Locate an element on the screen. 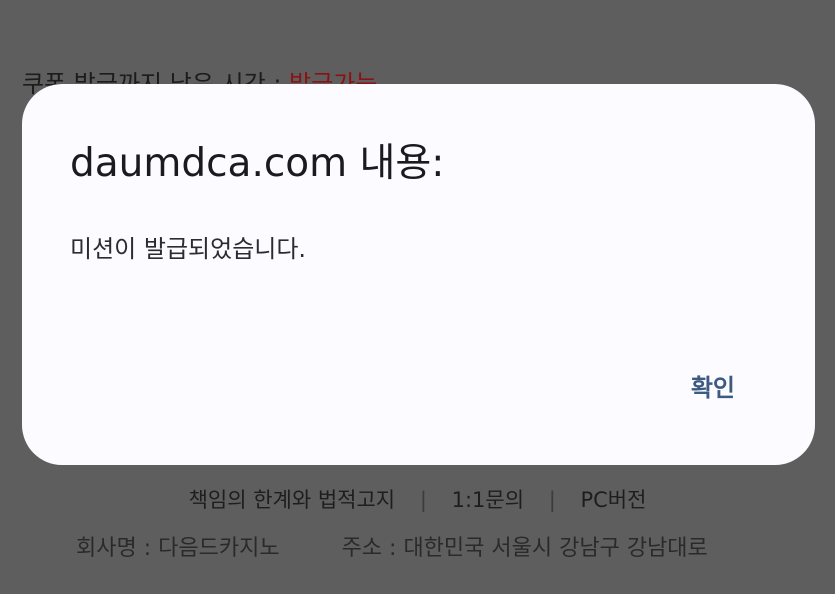 This screenshot has height=594, width=835. company-info: 회사명 : 다음드카지노 주소 : 대한민국 서울시 강남구 강남대로 is located at coordinates (392, 546).